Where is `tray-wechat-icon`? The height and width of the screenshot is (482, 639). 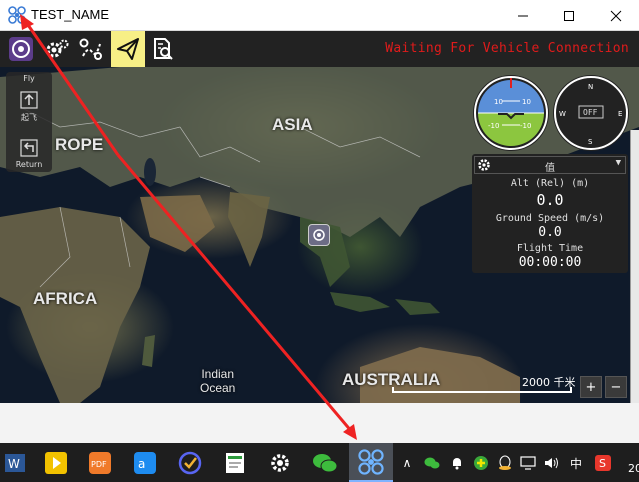
tray-wechat-icon is located at coordinates (432, 463).